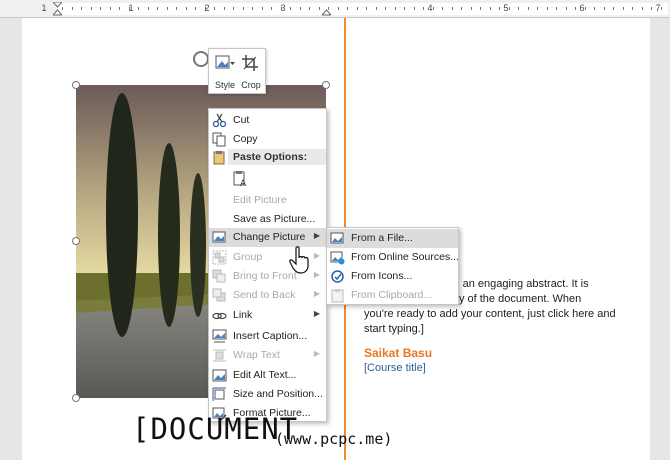  I want to click on menu-item-label: Copy, so click(245, 139).